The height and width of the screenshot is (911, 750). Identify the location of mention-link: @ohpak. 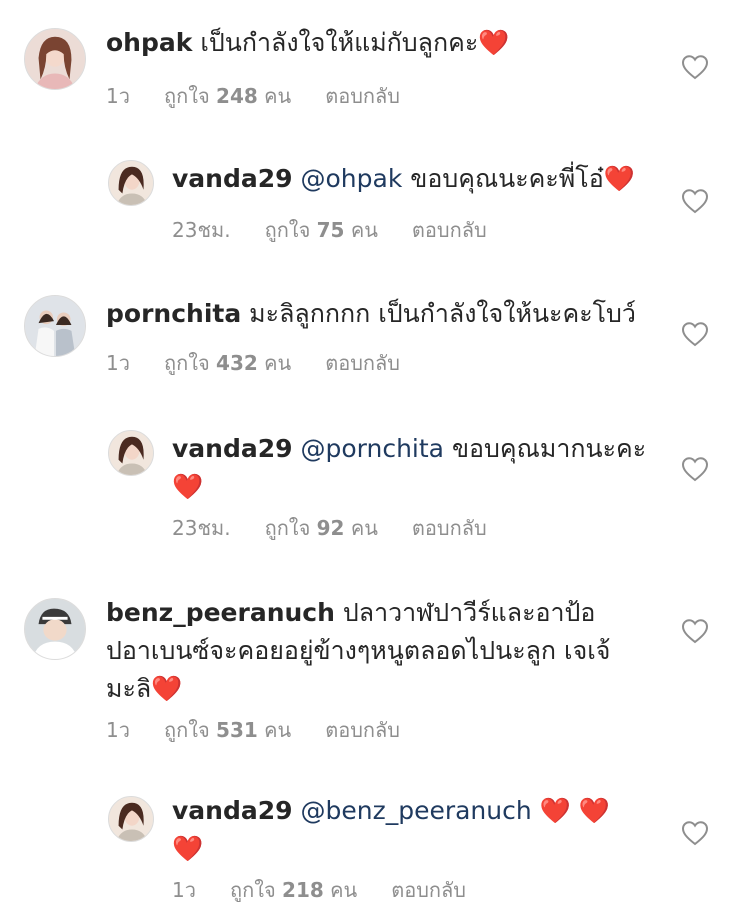
(351, 178).